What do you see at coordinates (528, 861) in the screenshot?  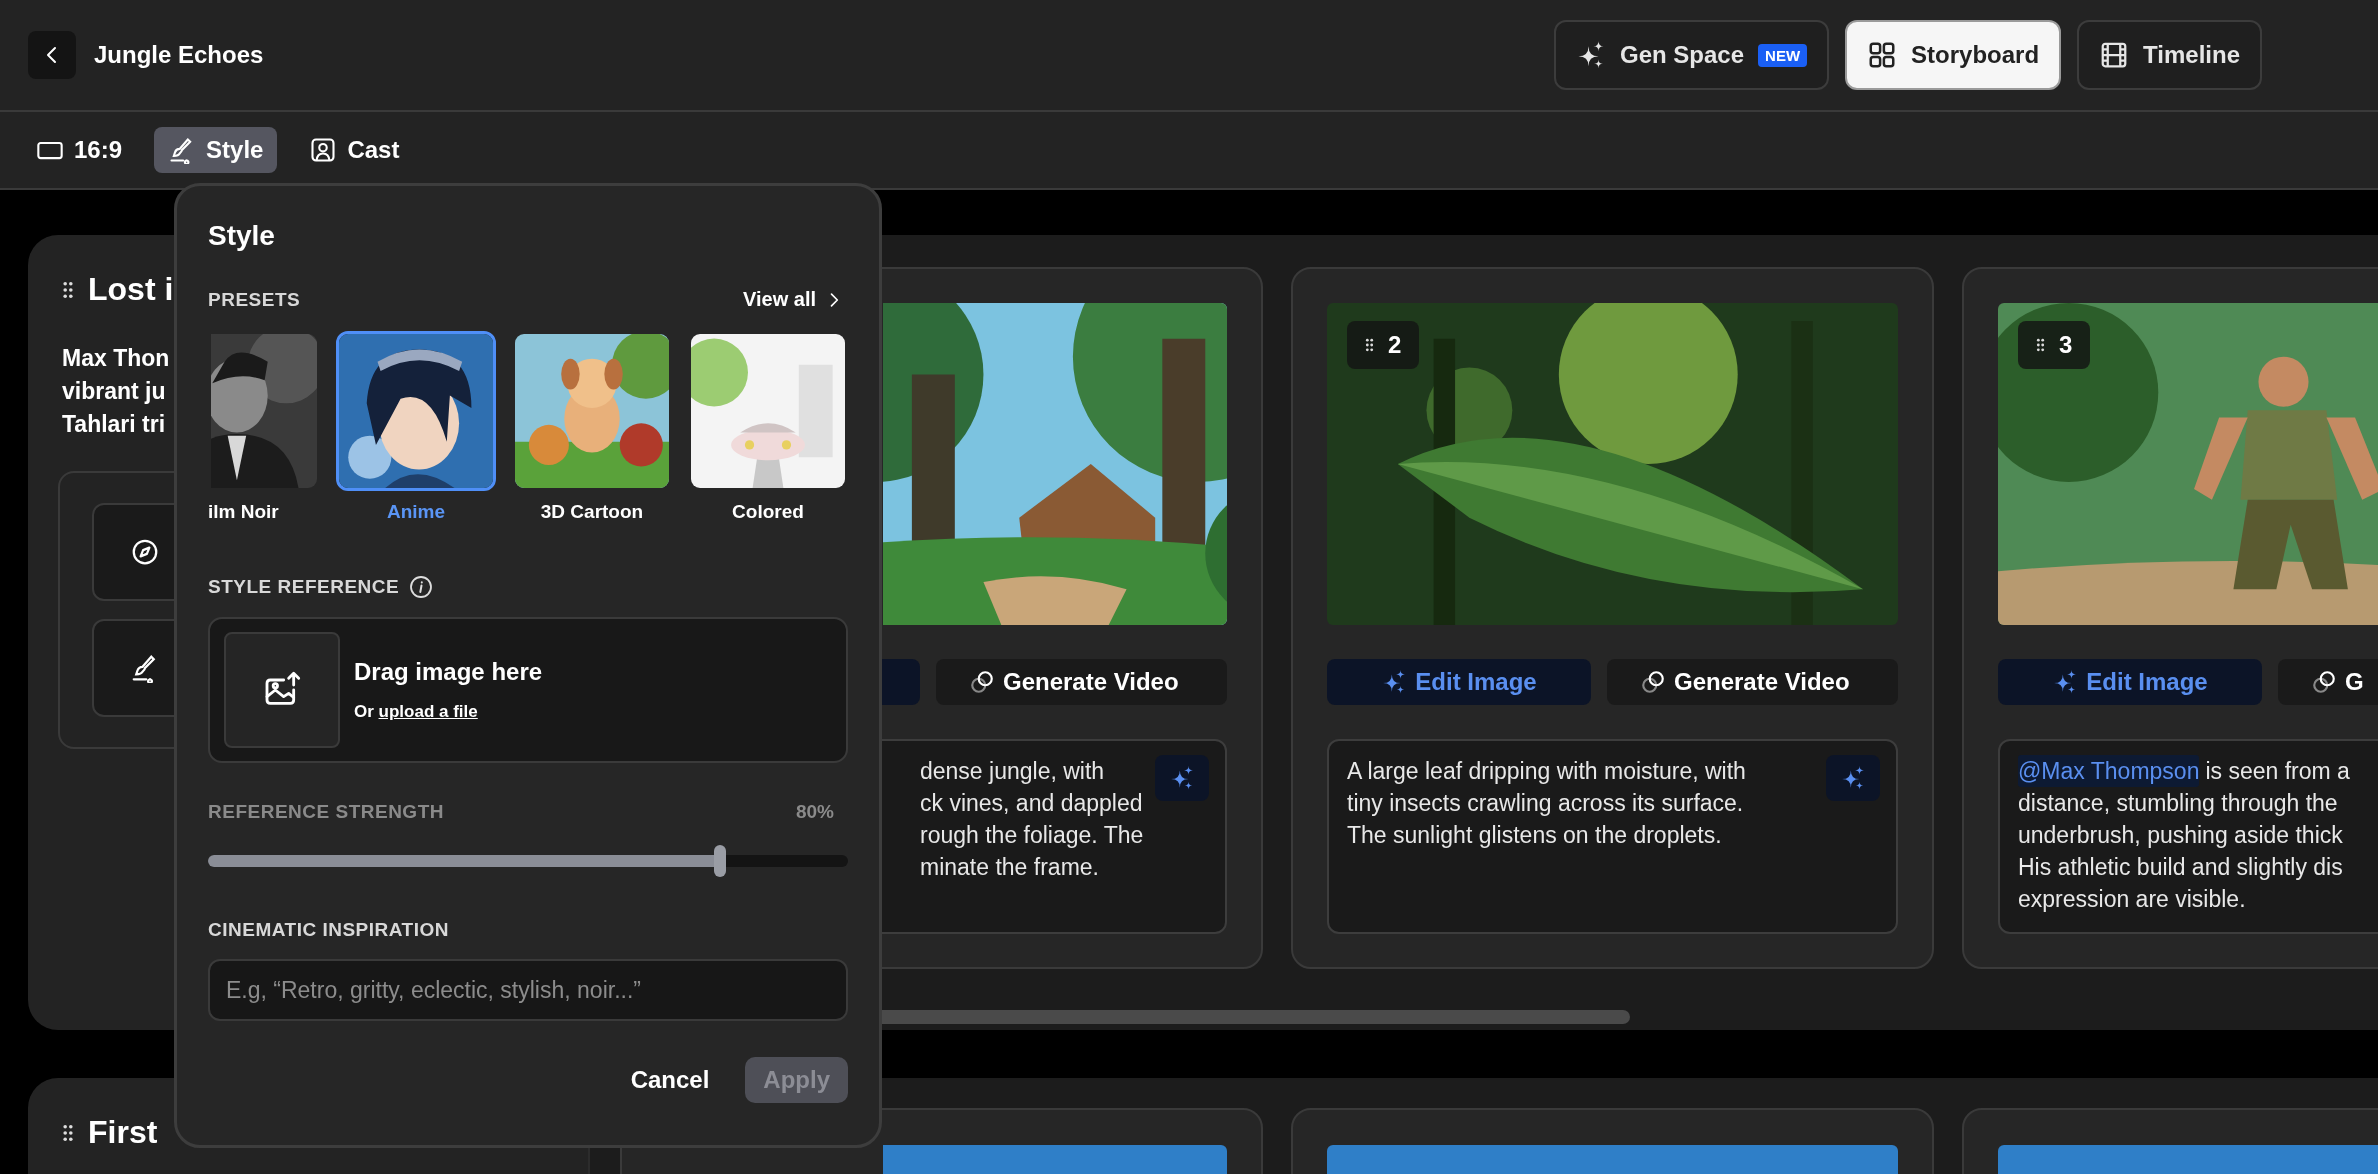 I see `strength-slider` at bounding box center [528, 861].